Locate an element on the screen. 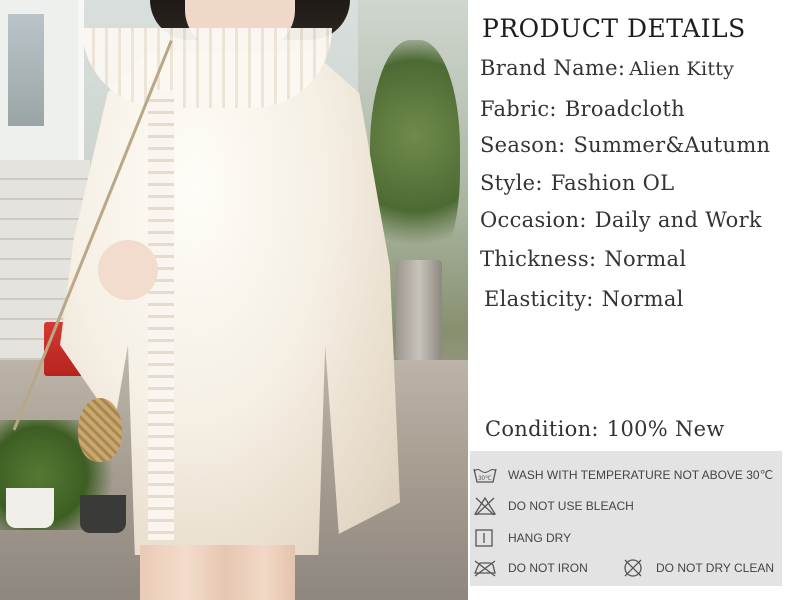  spec-value: 100% New is located at coordinates (665, 429).